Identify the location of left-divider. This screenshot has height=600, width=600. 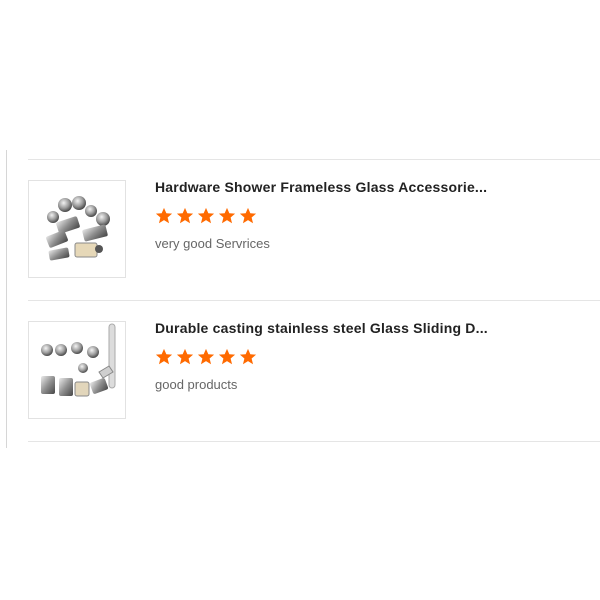
(6, 299).